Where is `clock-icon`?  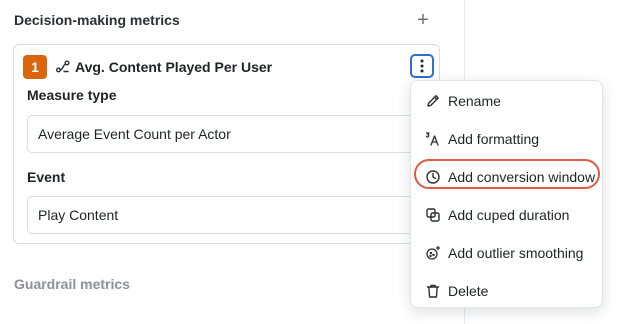
clock-icon is located at coordinates (433, 177).